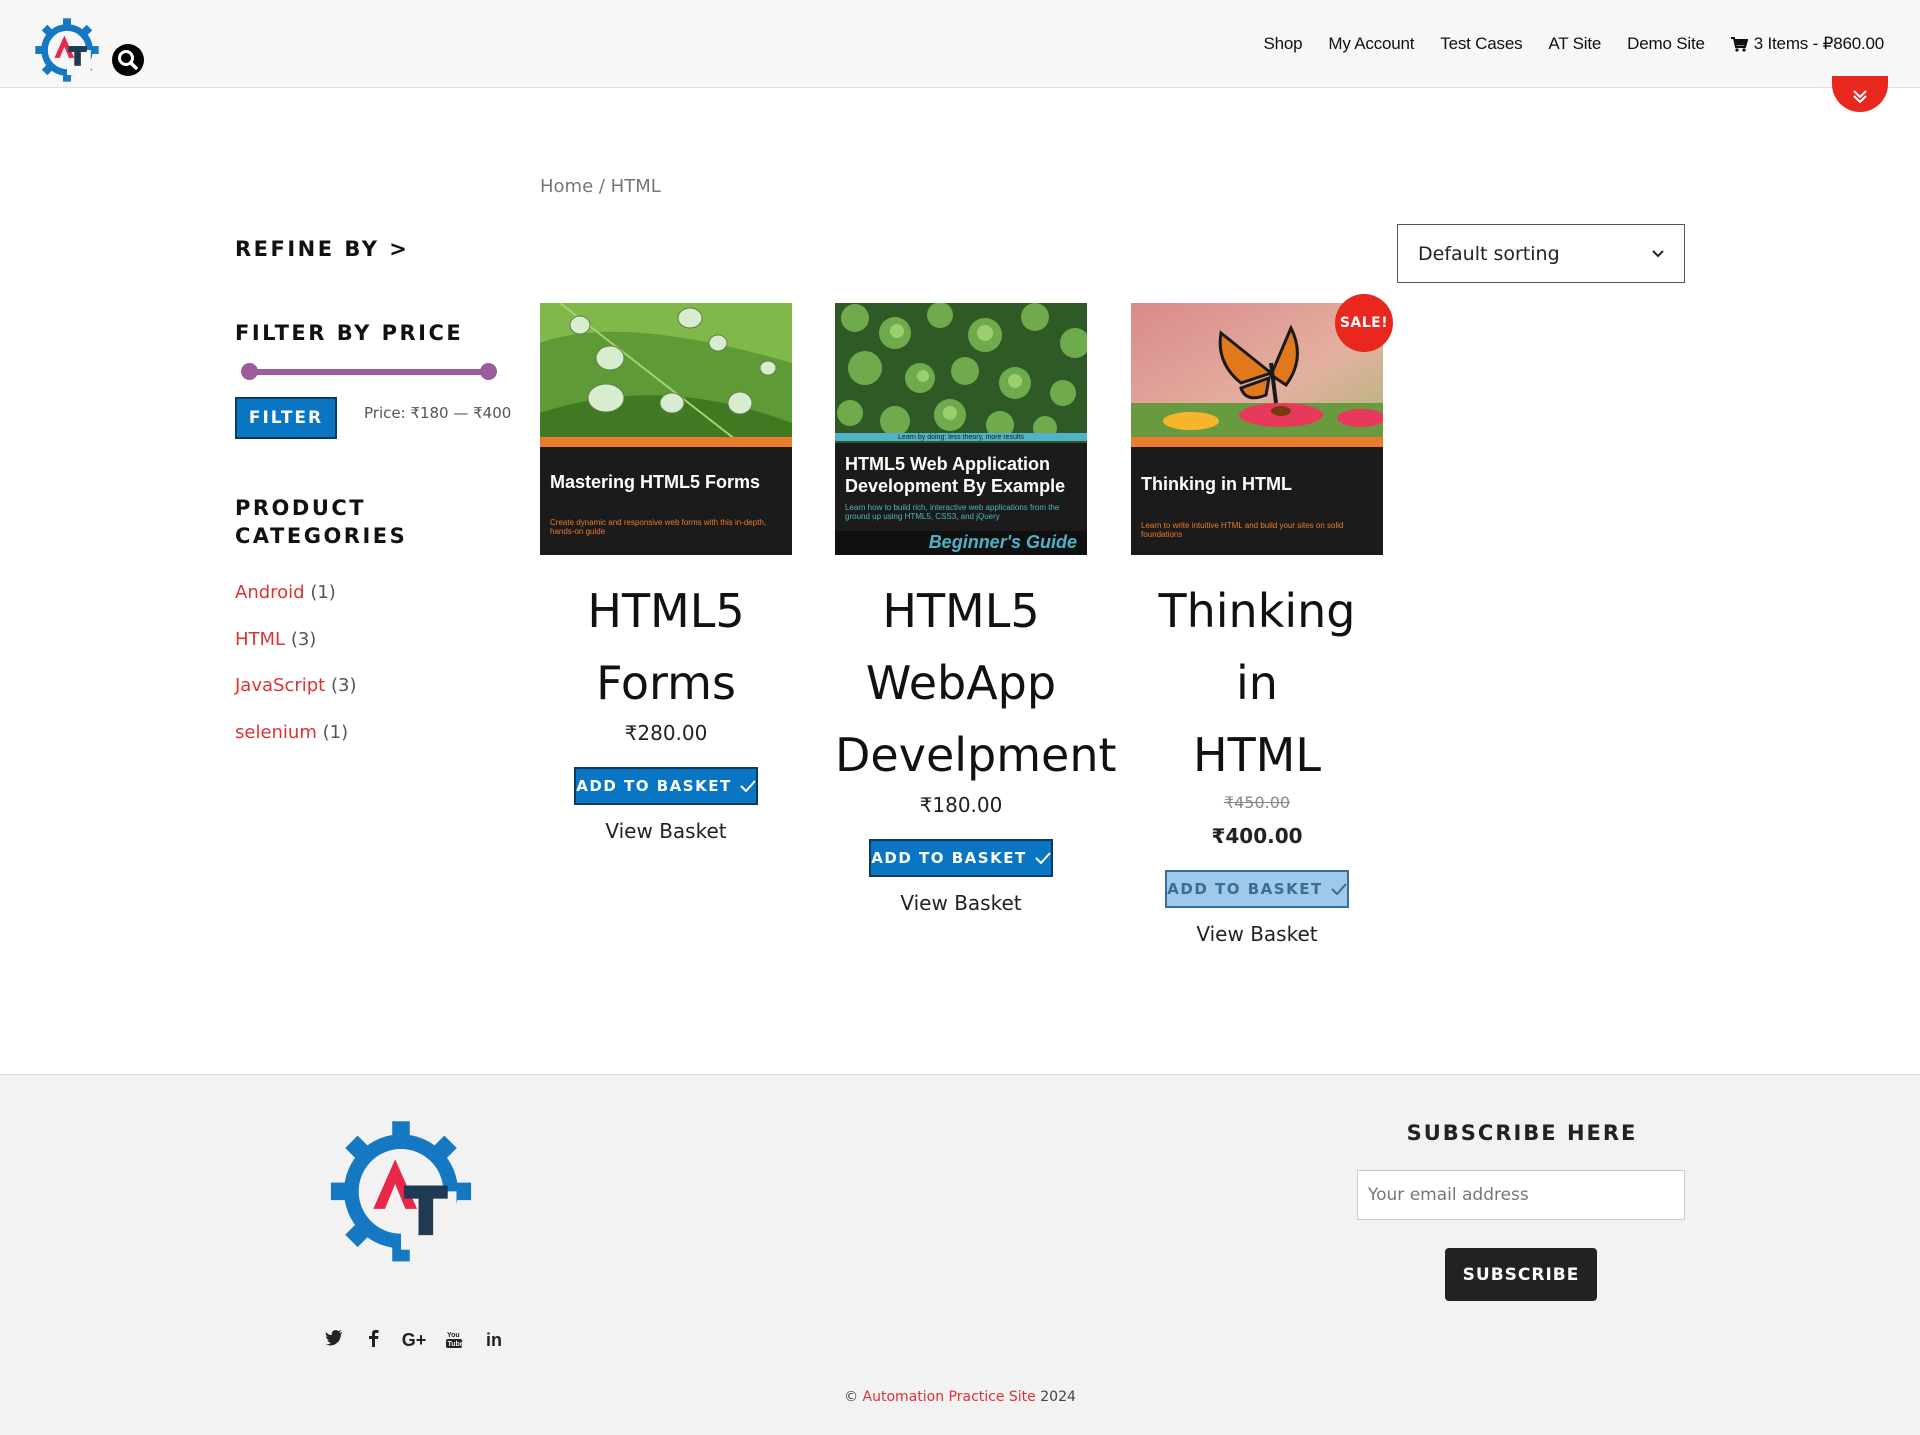 This screenshot has height=1435, width=1920. Describe the element at coordinates (369, 371) in the screenshot. I see `price-slider` at that location.